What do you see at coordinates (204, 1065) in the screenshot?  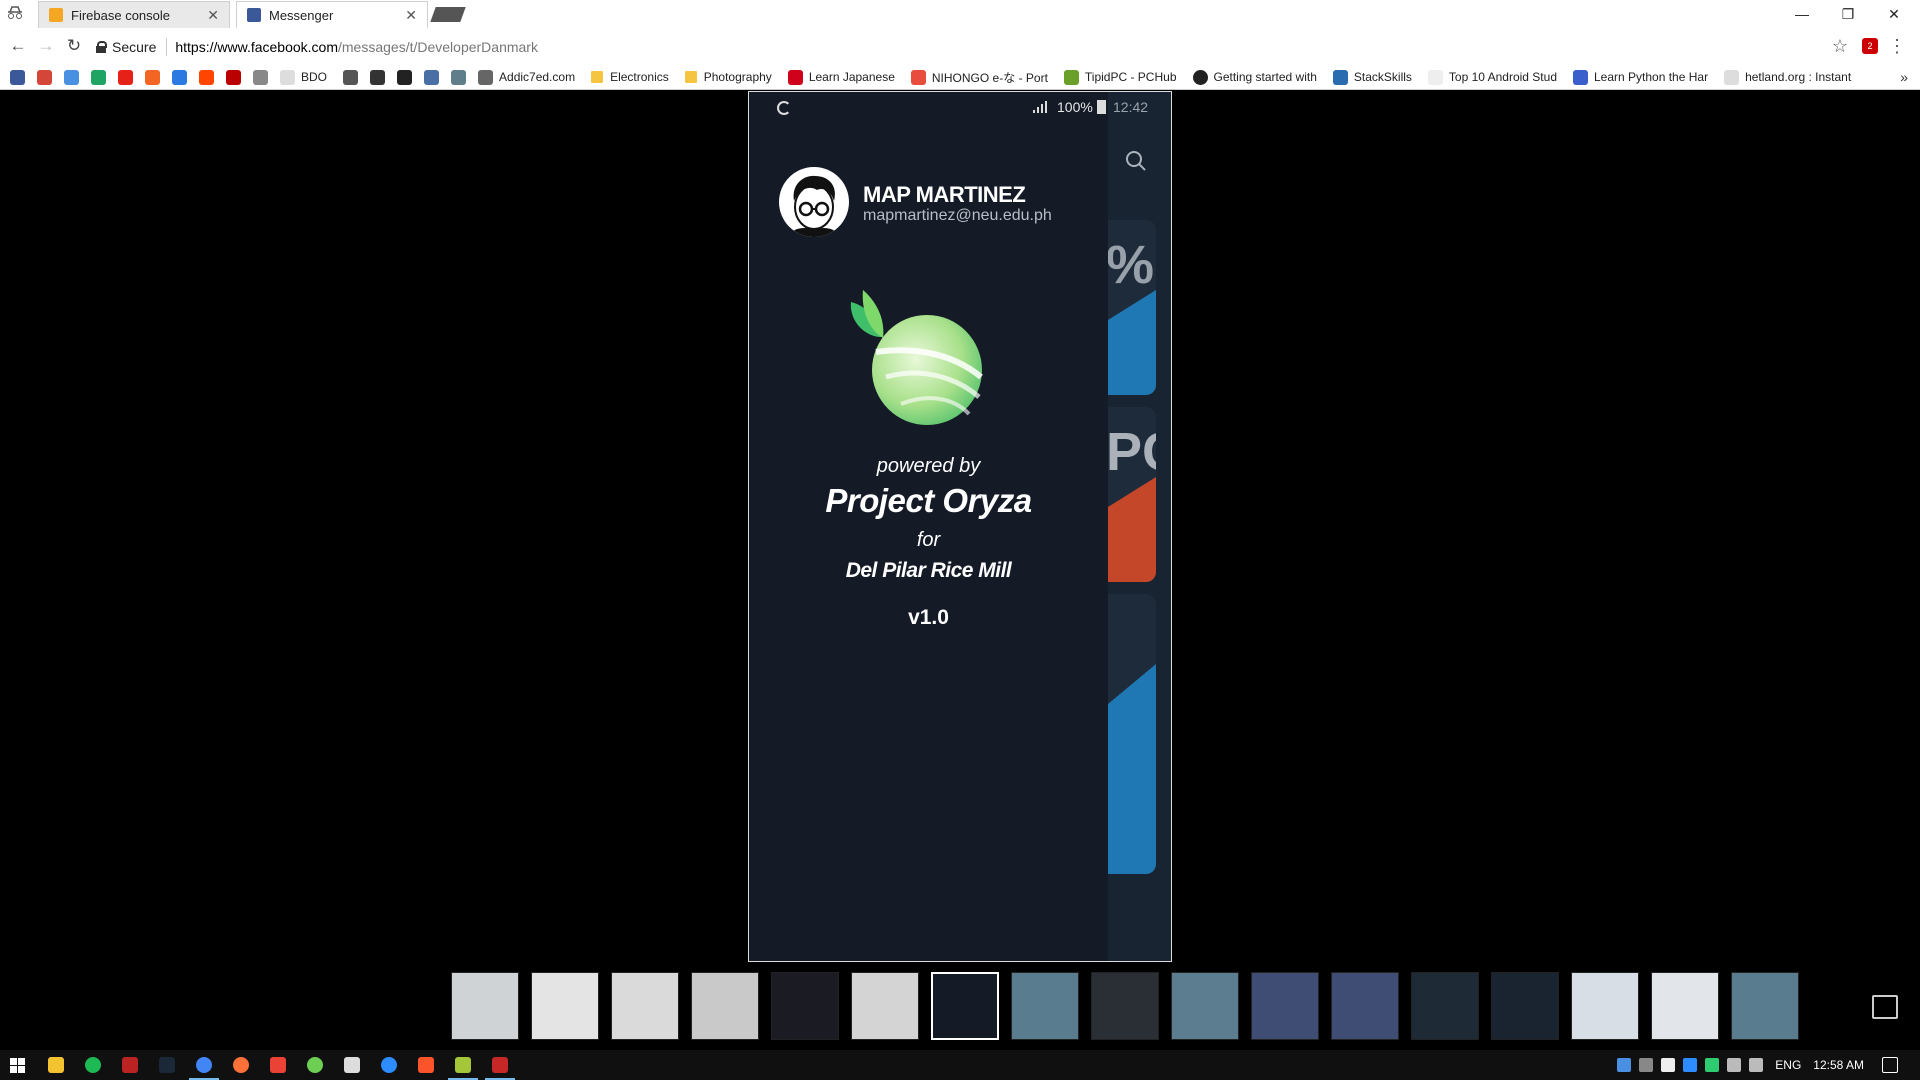 I see `chrome-icon` at bounding box center [204, 1065].